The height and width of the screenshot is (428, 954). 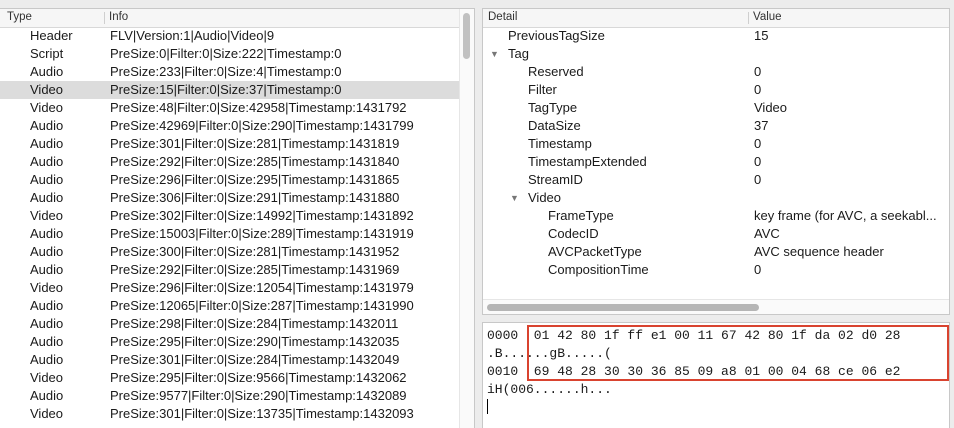 What do you see at coordinates (554, 125) in the screenshot?
I see `detail-label: DataSize` at bounding box center [554, 125].